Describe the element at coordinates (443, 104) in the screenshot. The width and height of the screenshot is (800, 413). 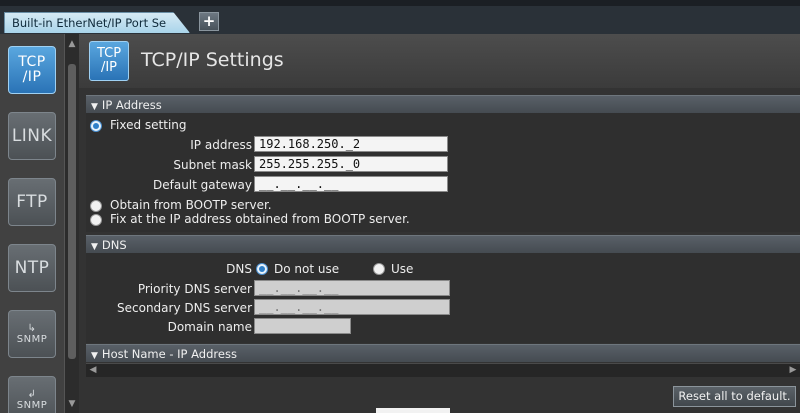
I see `ip-address-section-header: ▼ IP Address` at that location.